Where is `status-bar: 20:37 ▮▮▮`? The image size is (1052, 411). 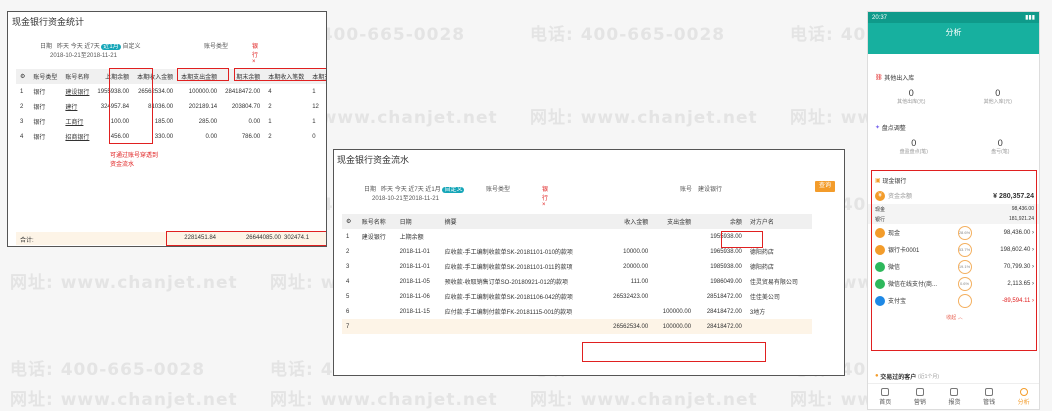 status-bar: 20:37 ▮▮▮ is located at coordinates (953, 17).